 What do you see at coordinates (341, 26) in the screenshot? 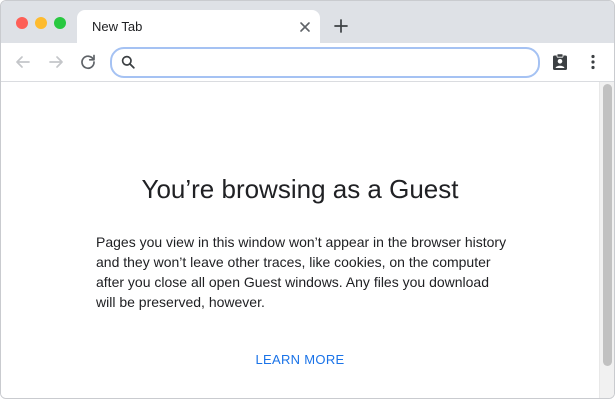
I see `plus-icon` at bounding box center [341, 26].